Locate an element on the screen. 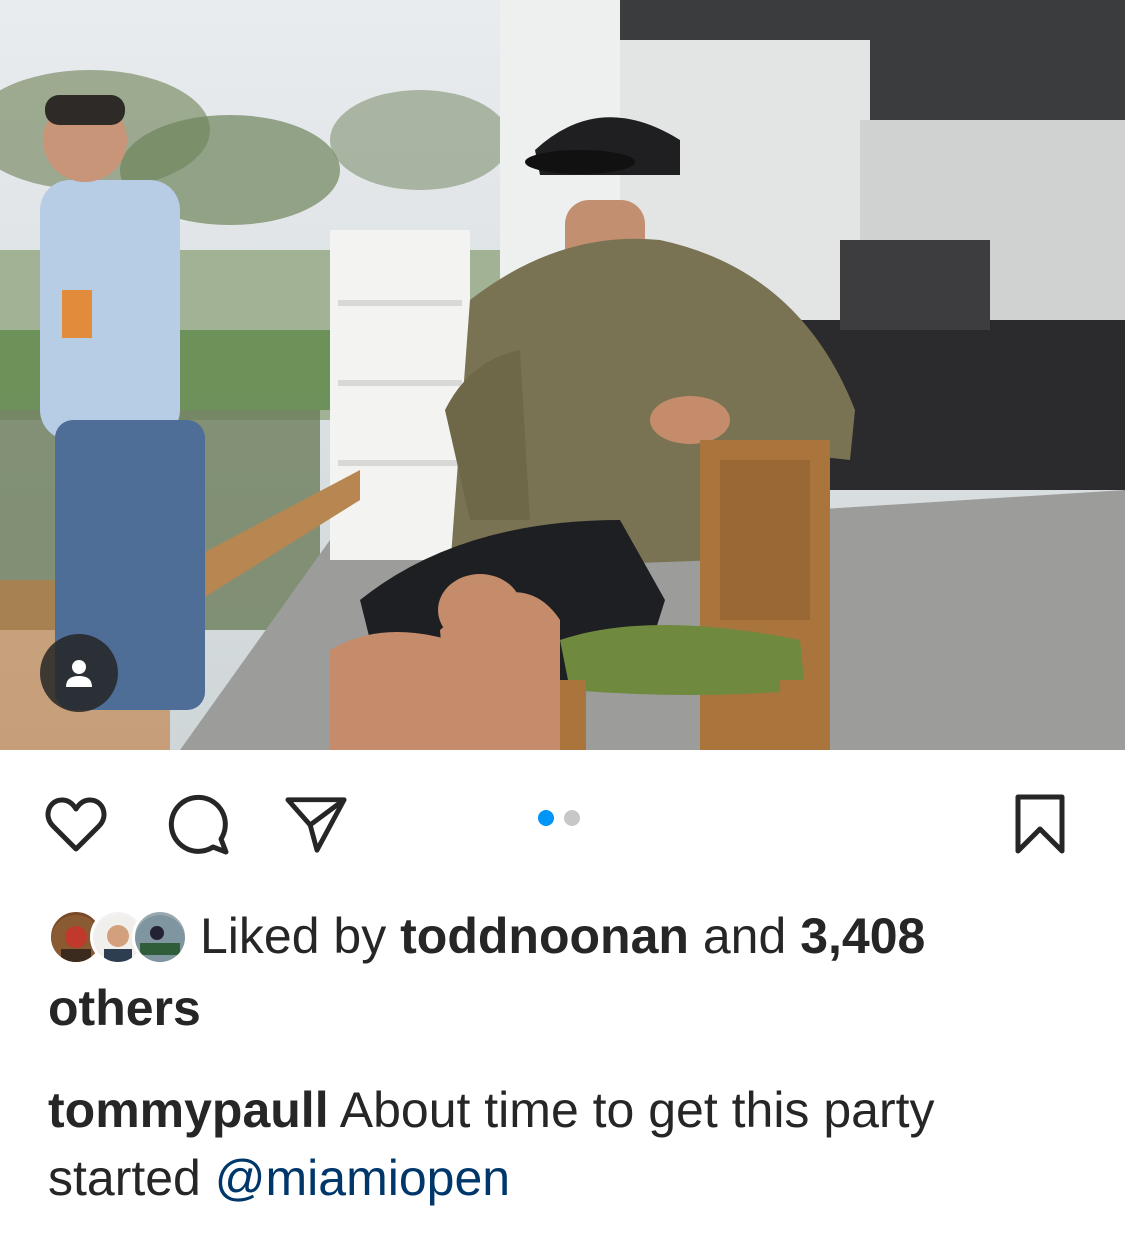 The image size is (1125, 1234). comment-button is located at coordinates (198, 824).